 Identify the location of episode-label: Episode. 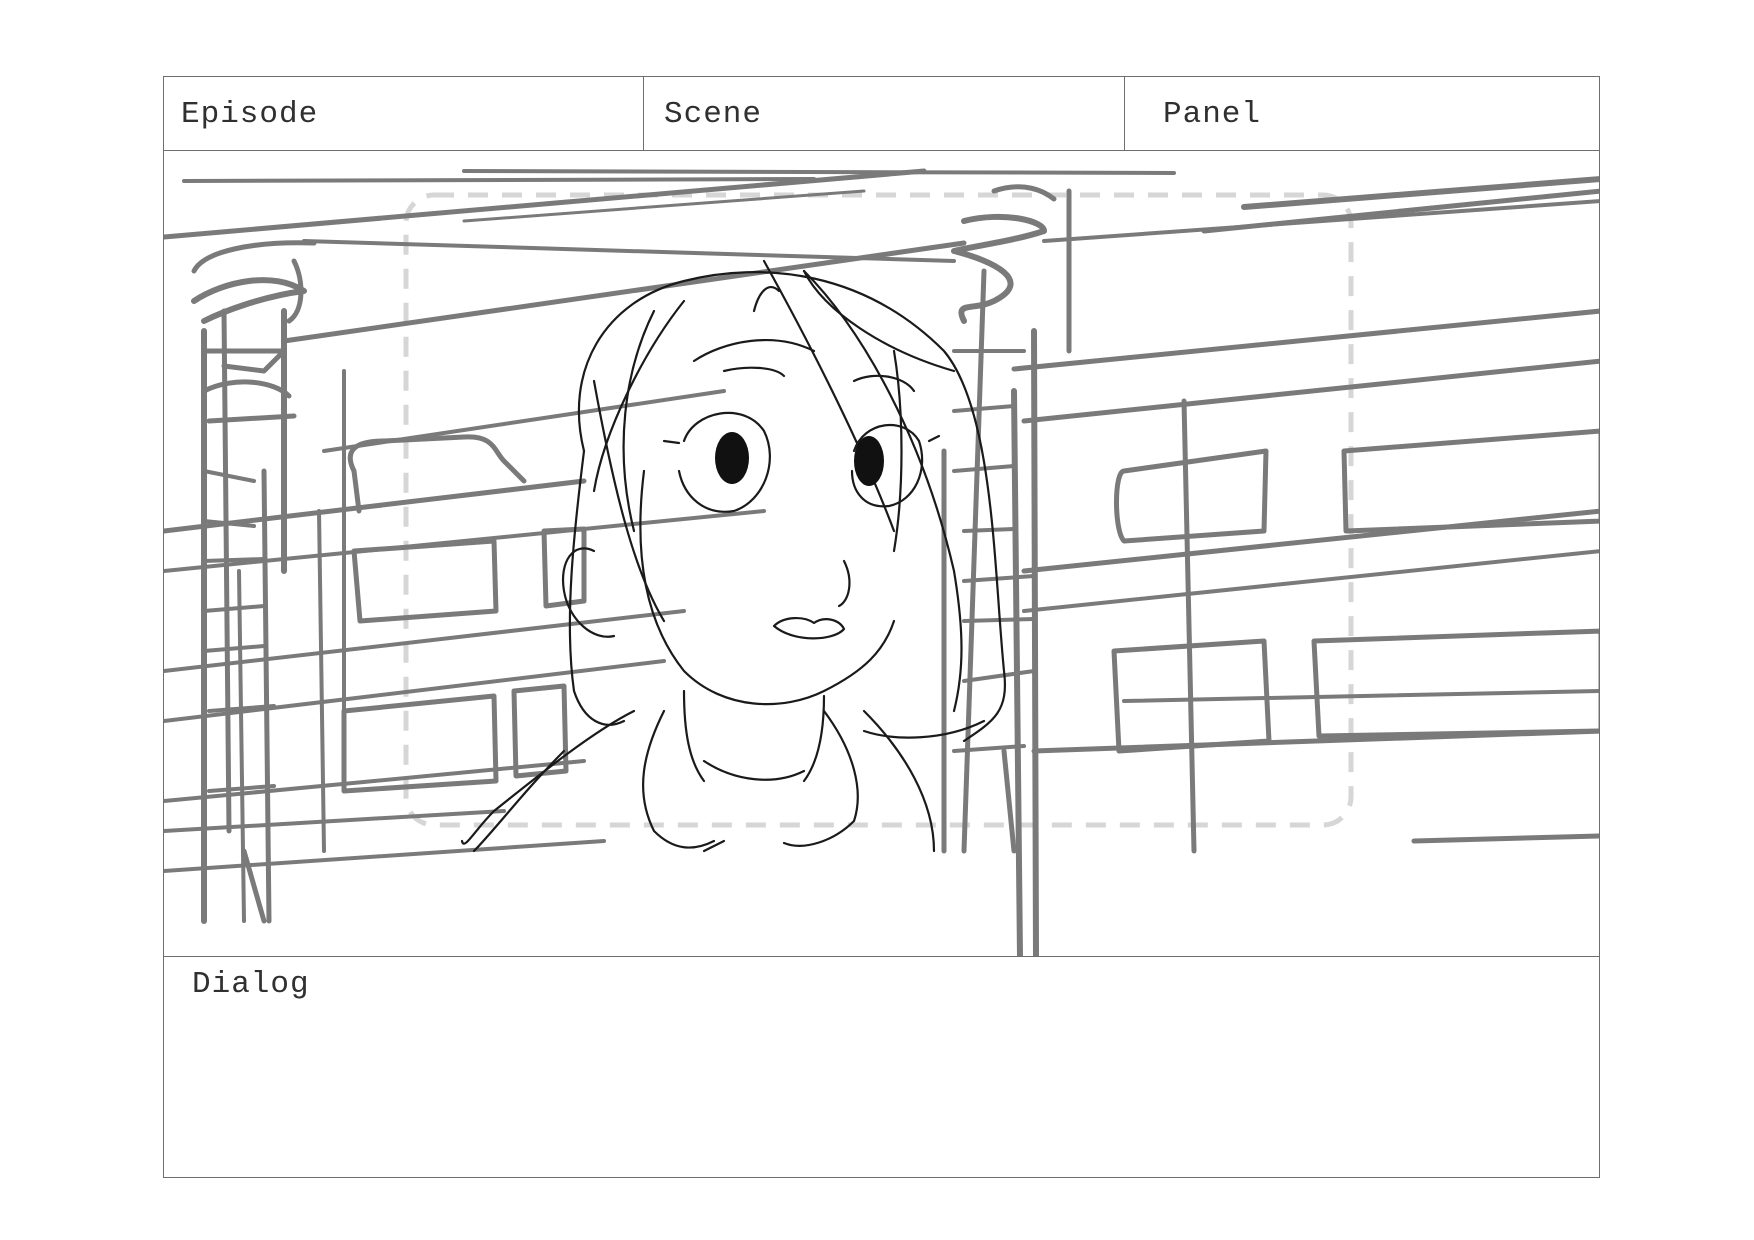
(250, 114).